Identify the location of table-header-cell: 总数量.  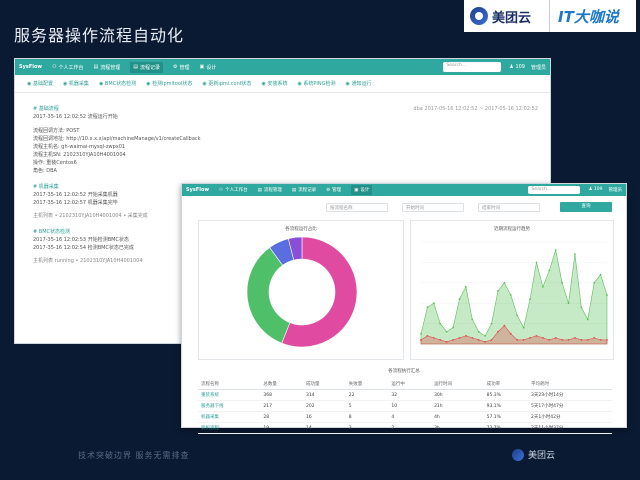
(282, 384).